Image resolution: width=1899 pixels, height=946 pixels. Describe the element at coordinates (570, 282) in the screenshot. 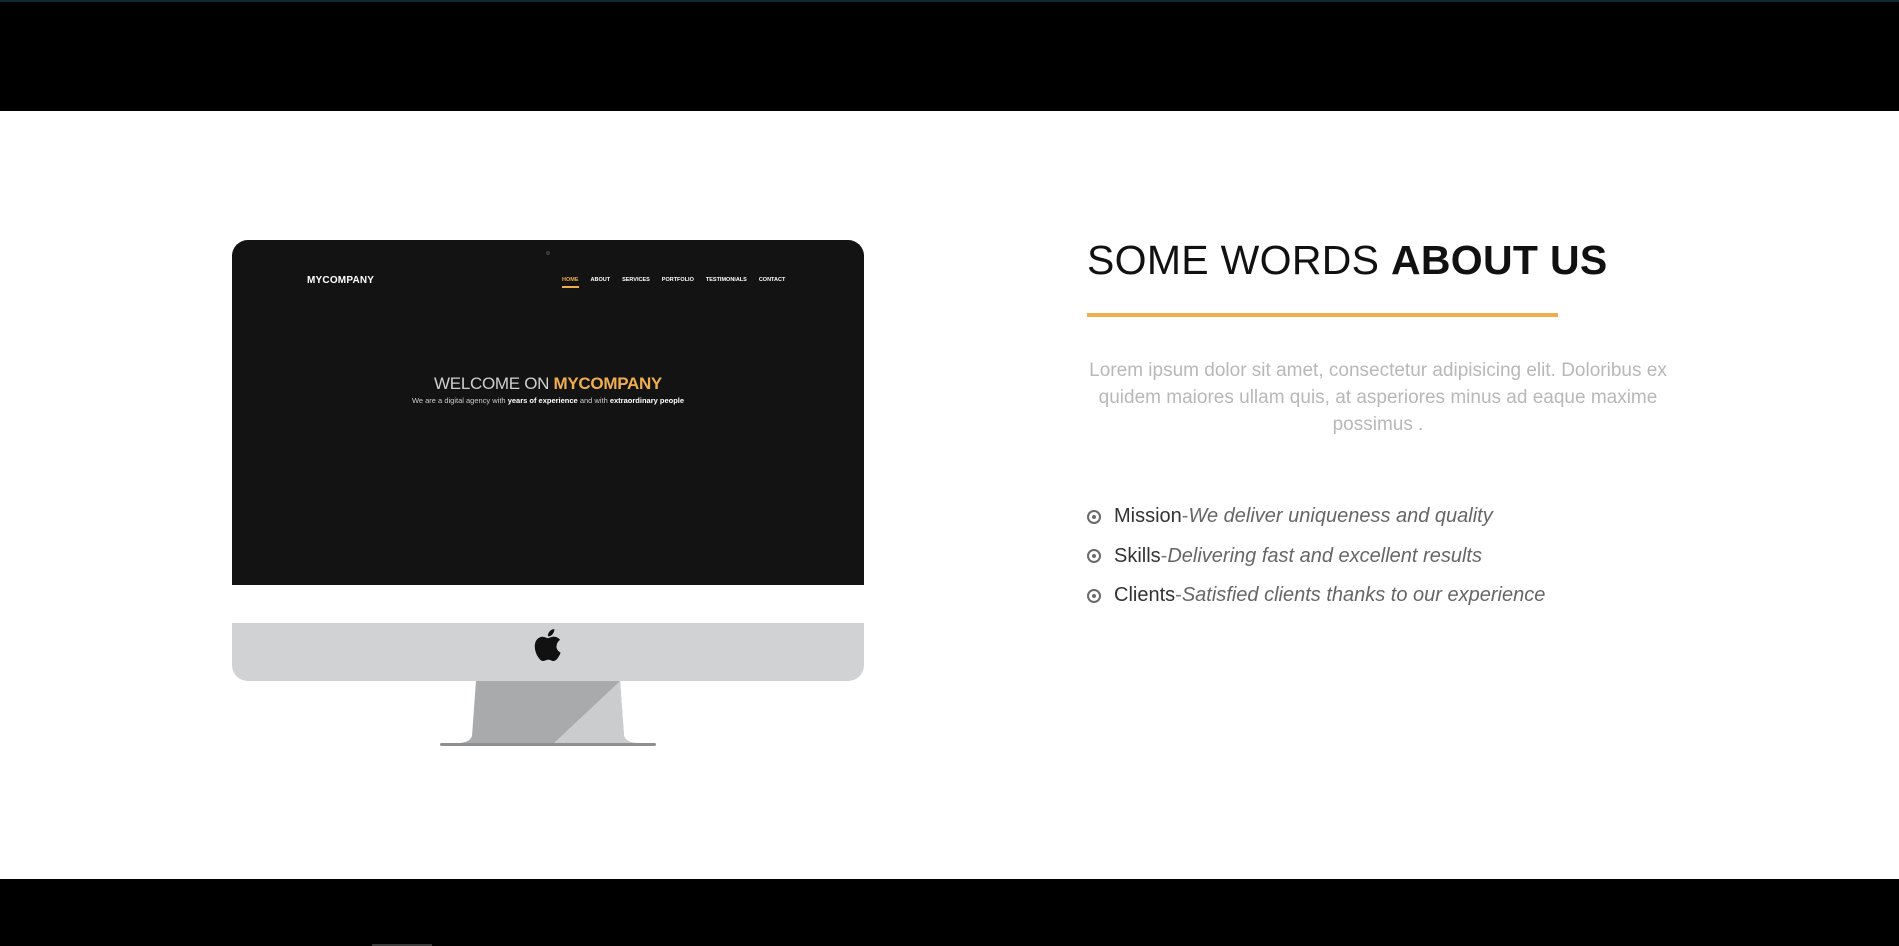

I see `mockup-nav-home: HOME` at that location.